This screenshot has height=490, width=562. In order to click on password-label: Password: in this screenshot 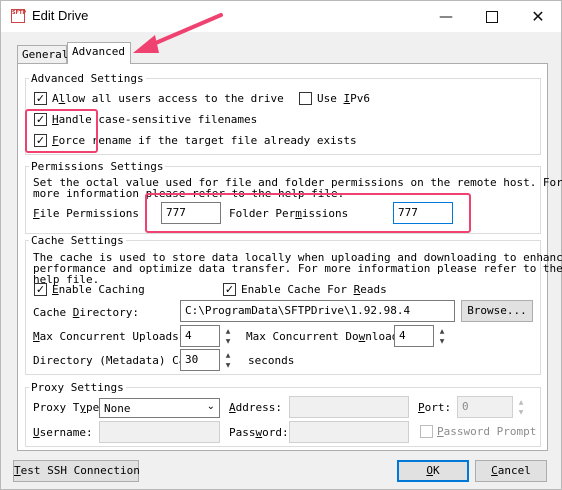, I will do `click(259, 432)`.